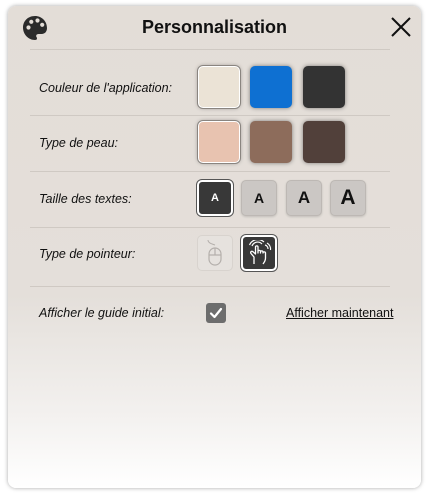 Image resolution: width=431 pixels, height=504 pixels. I want to click on close-icon, so click(401, 27).